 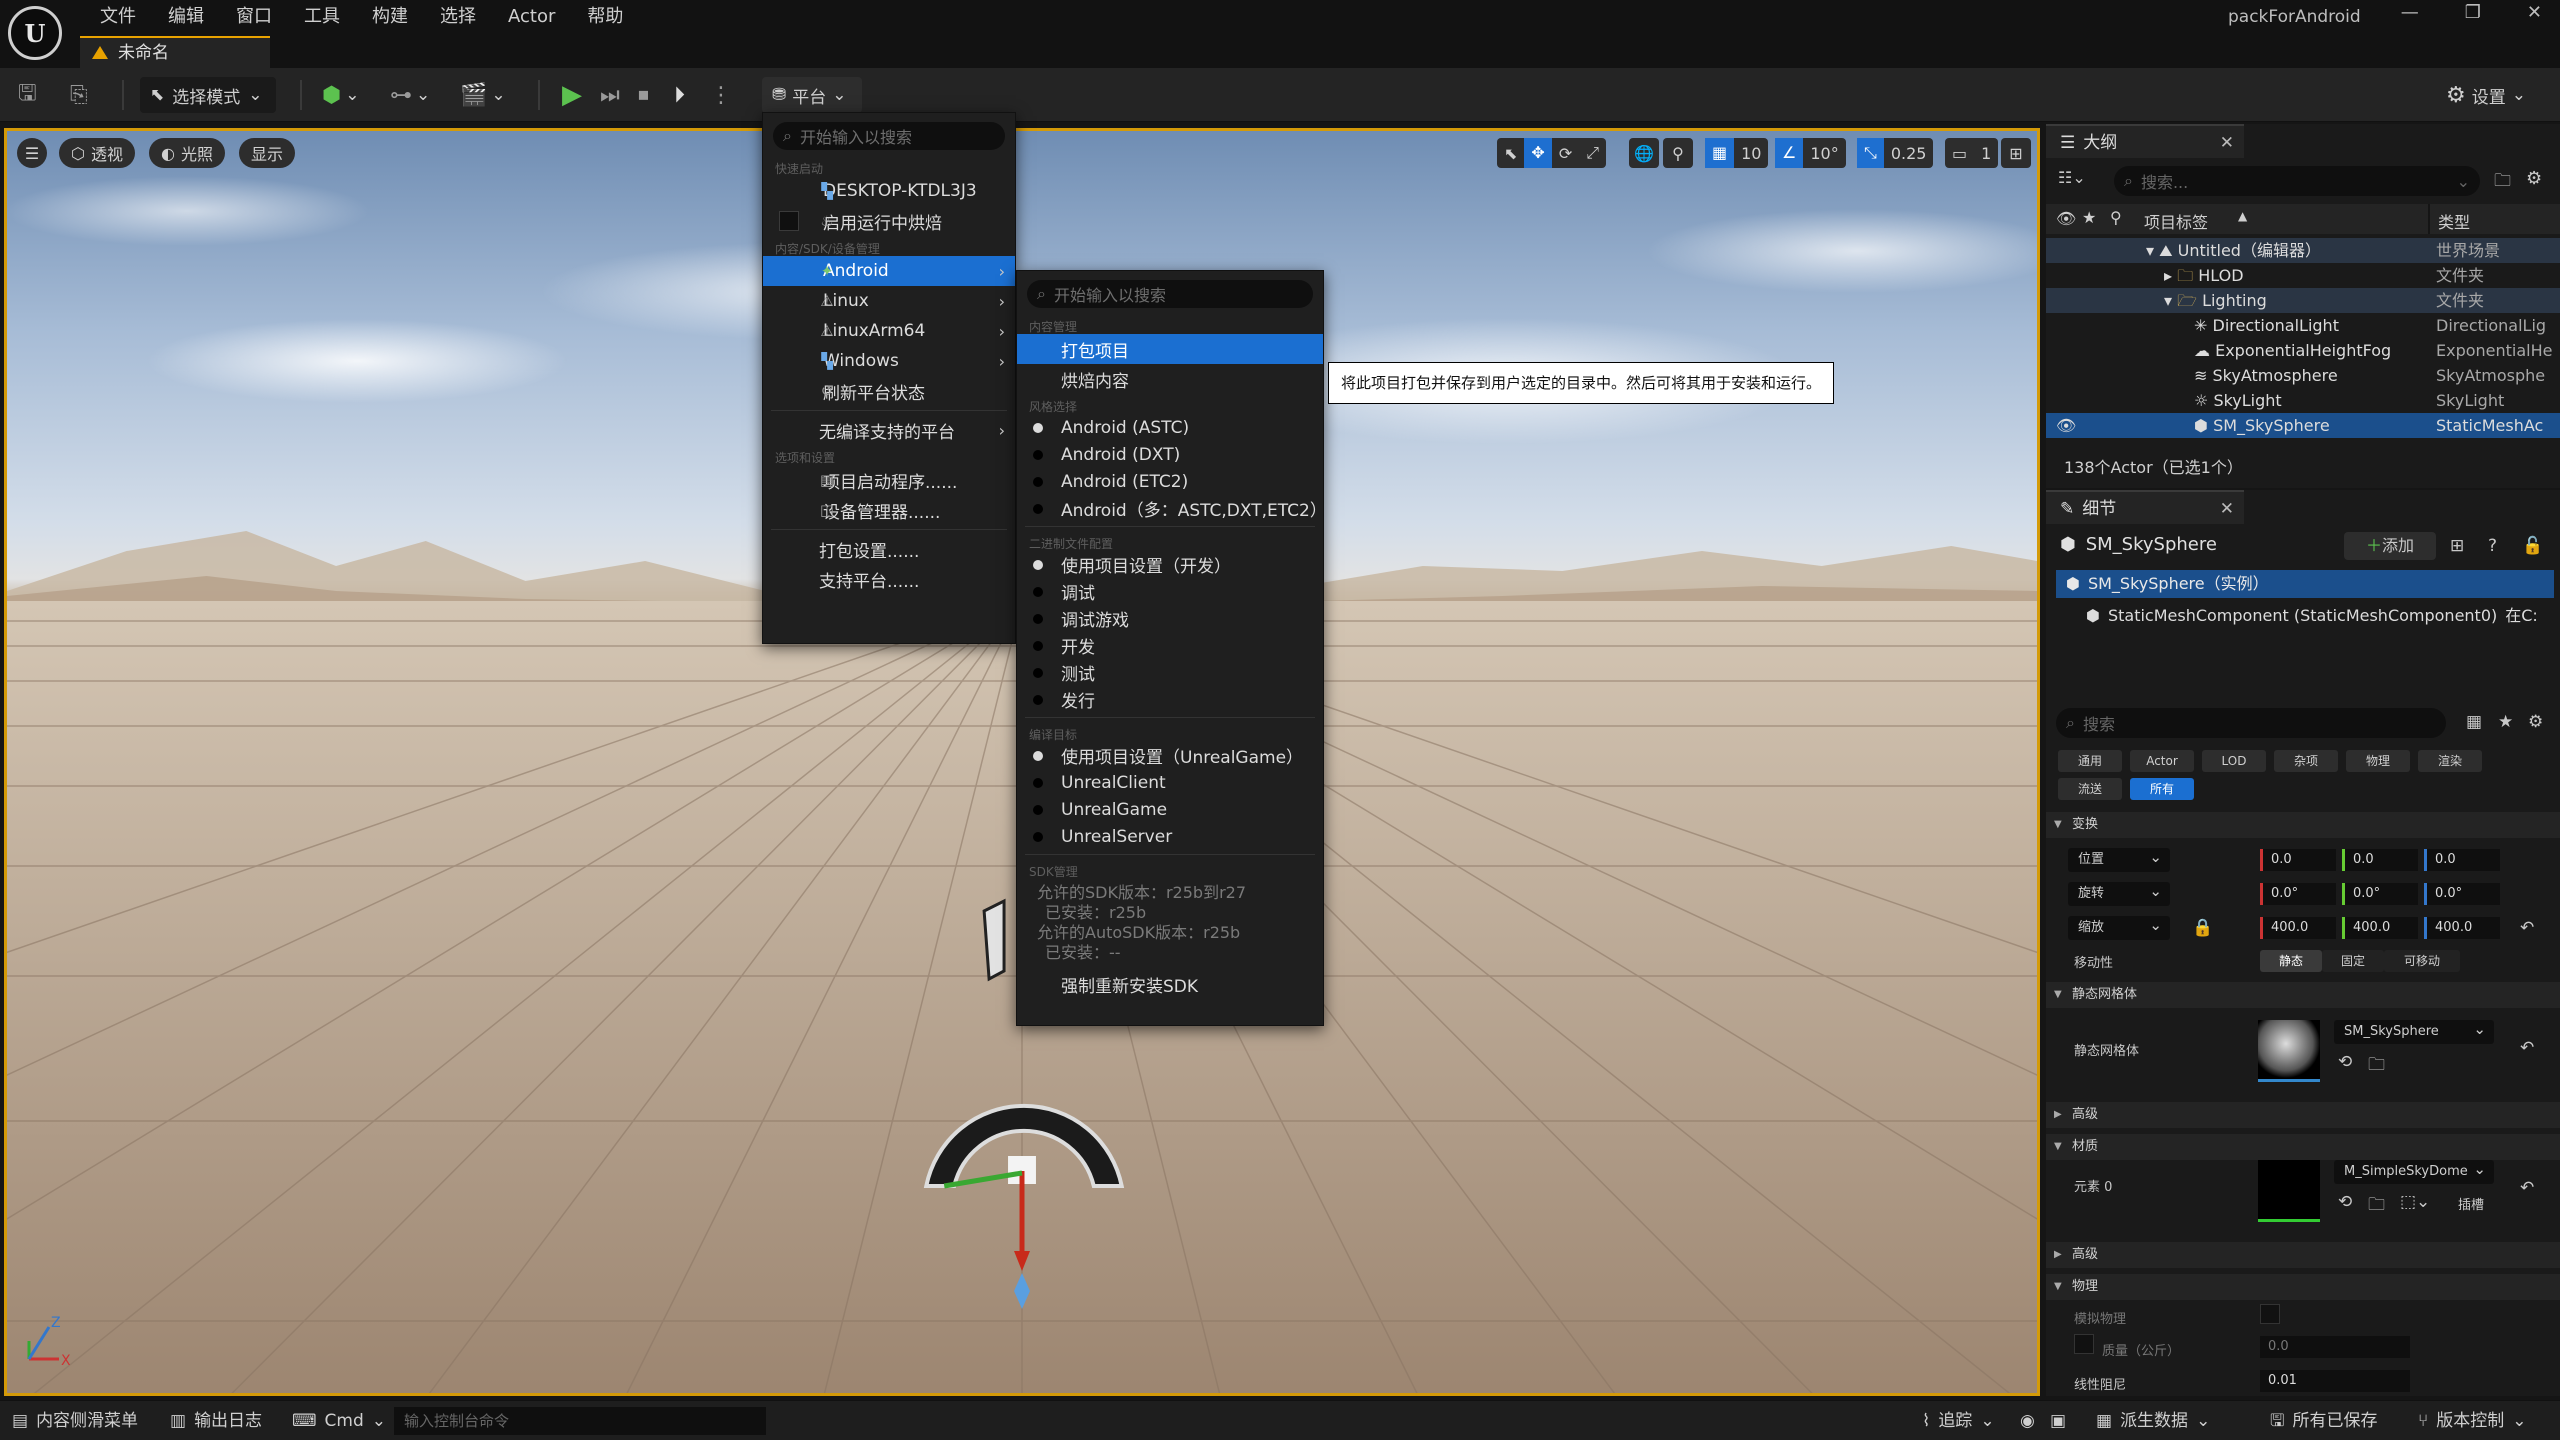 I want to click on location-x: 0.0, so click(x=2298, y=860).